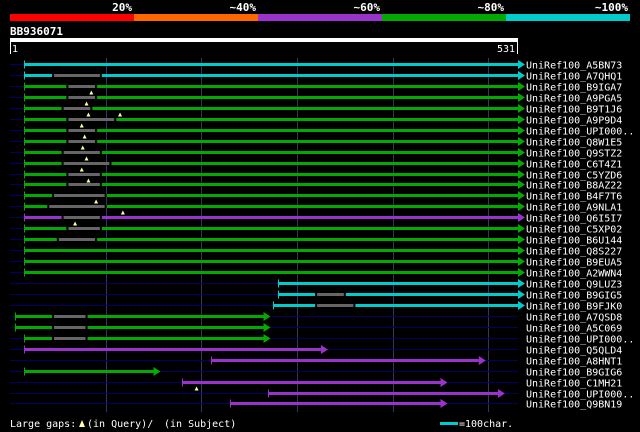 The image size is (640, 432). I want to click on hit-row: UniRef100_A5BN73, so click(316, 66).